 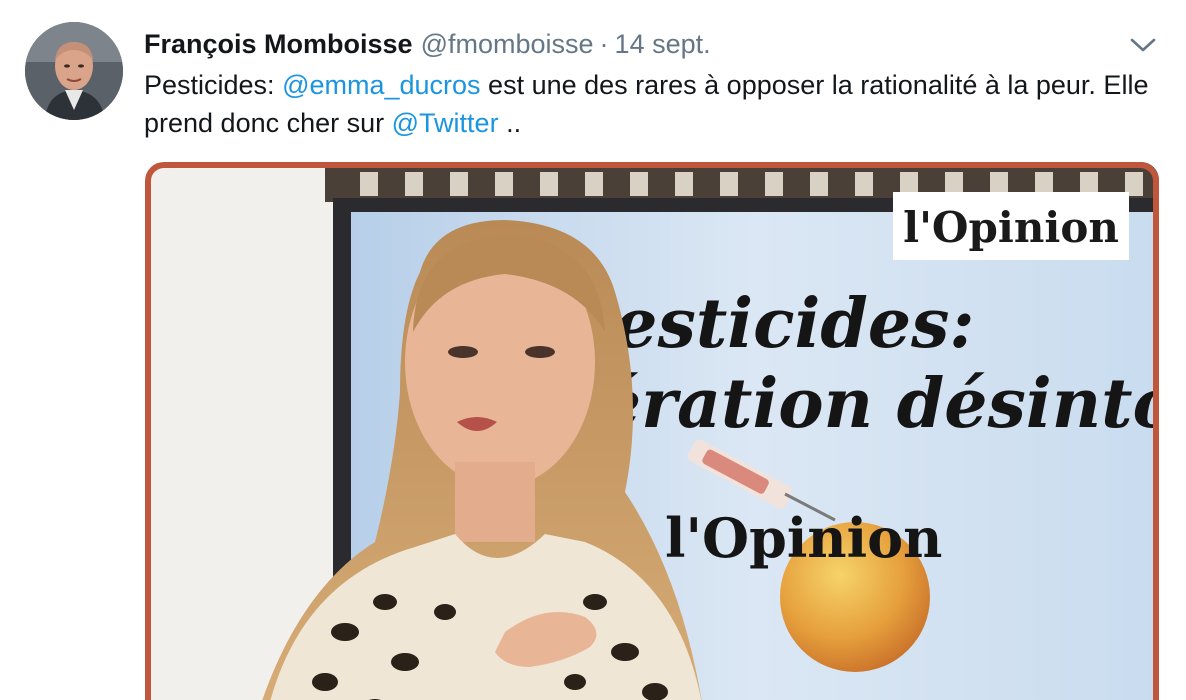 What do you see at coordinates (213, 85) in the screenshot?
I see `tweet-text-start: Pesticides:` at bounding box center [213, 85].